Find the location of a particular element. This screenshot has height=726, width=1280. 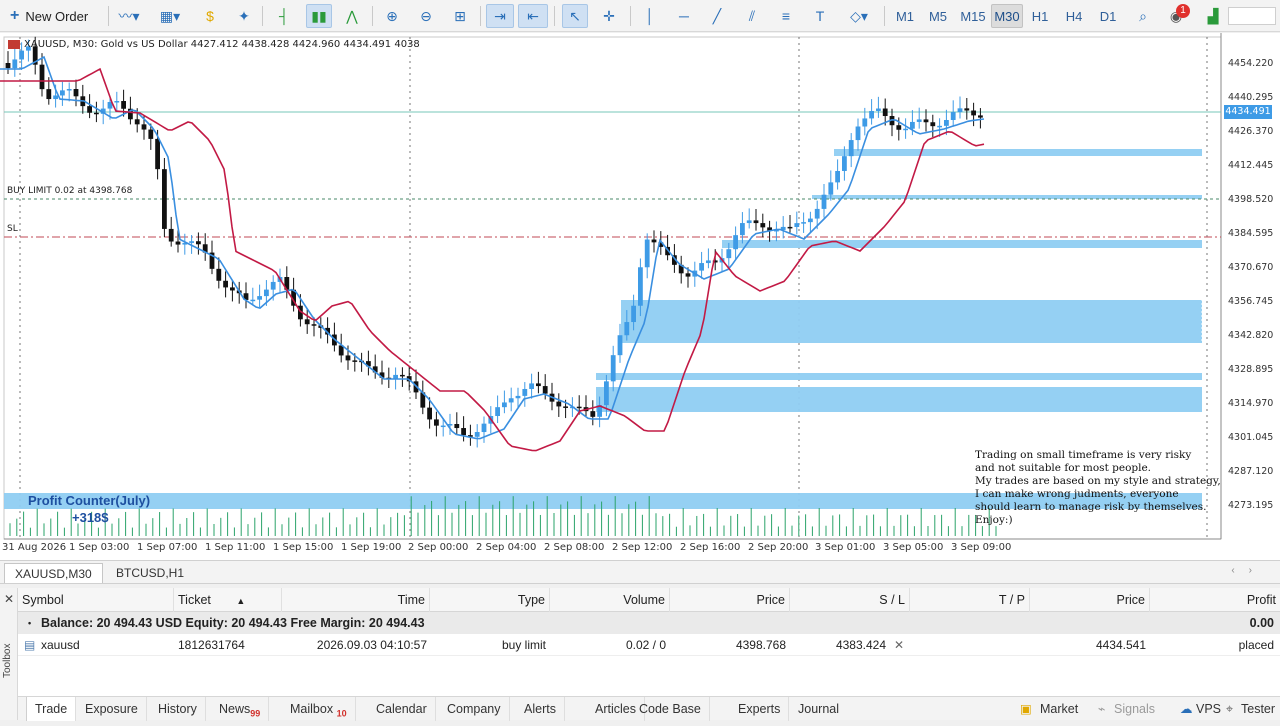

trend-line-icon: ╱ is located at coordinates (717, 16).